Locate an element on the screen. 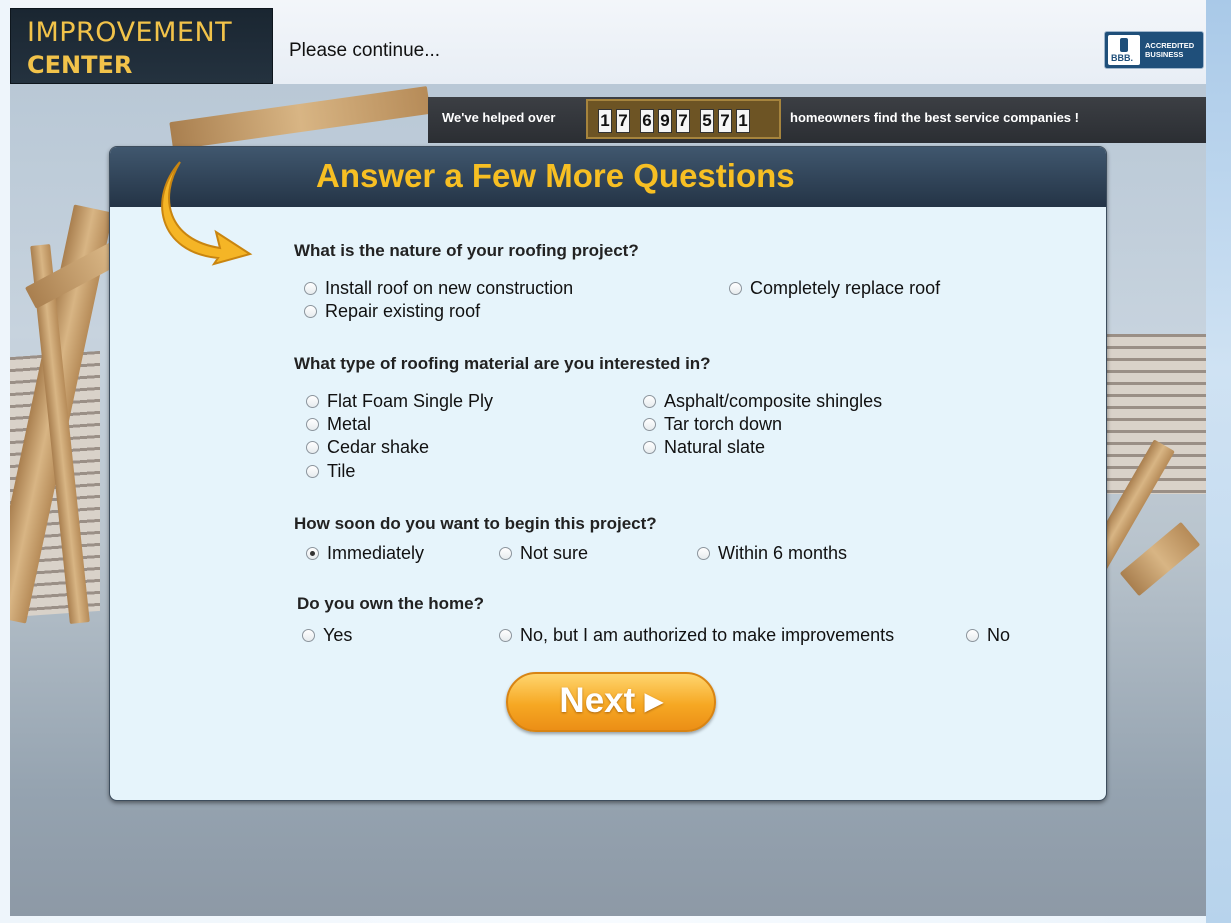 The height and width of the screenshot is (923, 1231). option-tile: Tile is located at coordinates (330, 471).